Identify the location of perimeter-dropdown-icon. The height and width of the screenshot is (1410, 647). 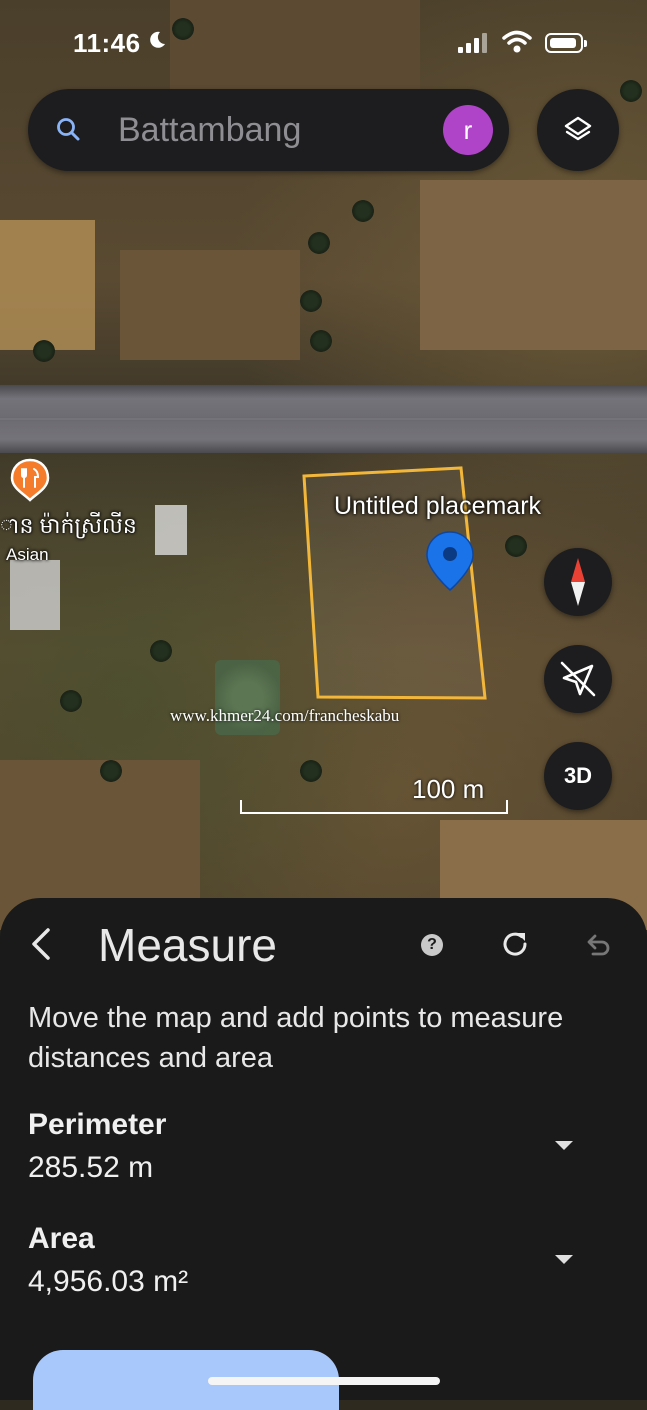
(564, 1145).